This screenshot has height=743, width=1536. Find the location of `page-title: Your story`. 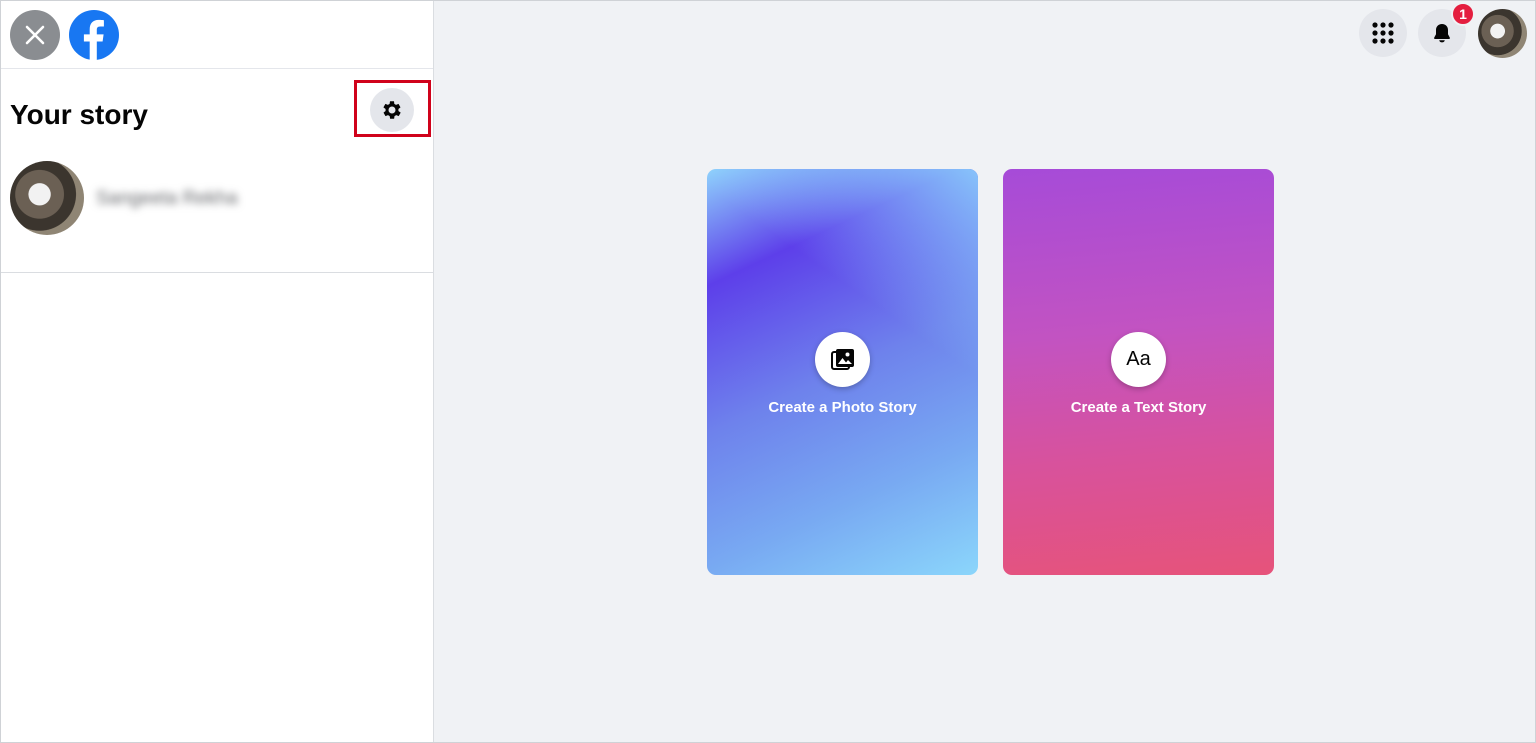

page-title: Your story is located at coordinates (79, 114).